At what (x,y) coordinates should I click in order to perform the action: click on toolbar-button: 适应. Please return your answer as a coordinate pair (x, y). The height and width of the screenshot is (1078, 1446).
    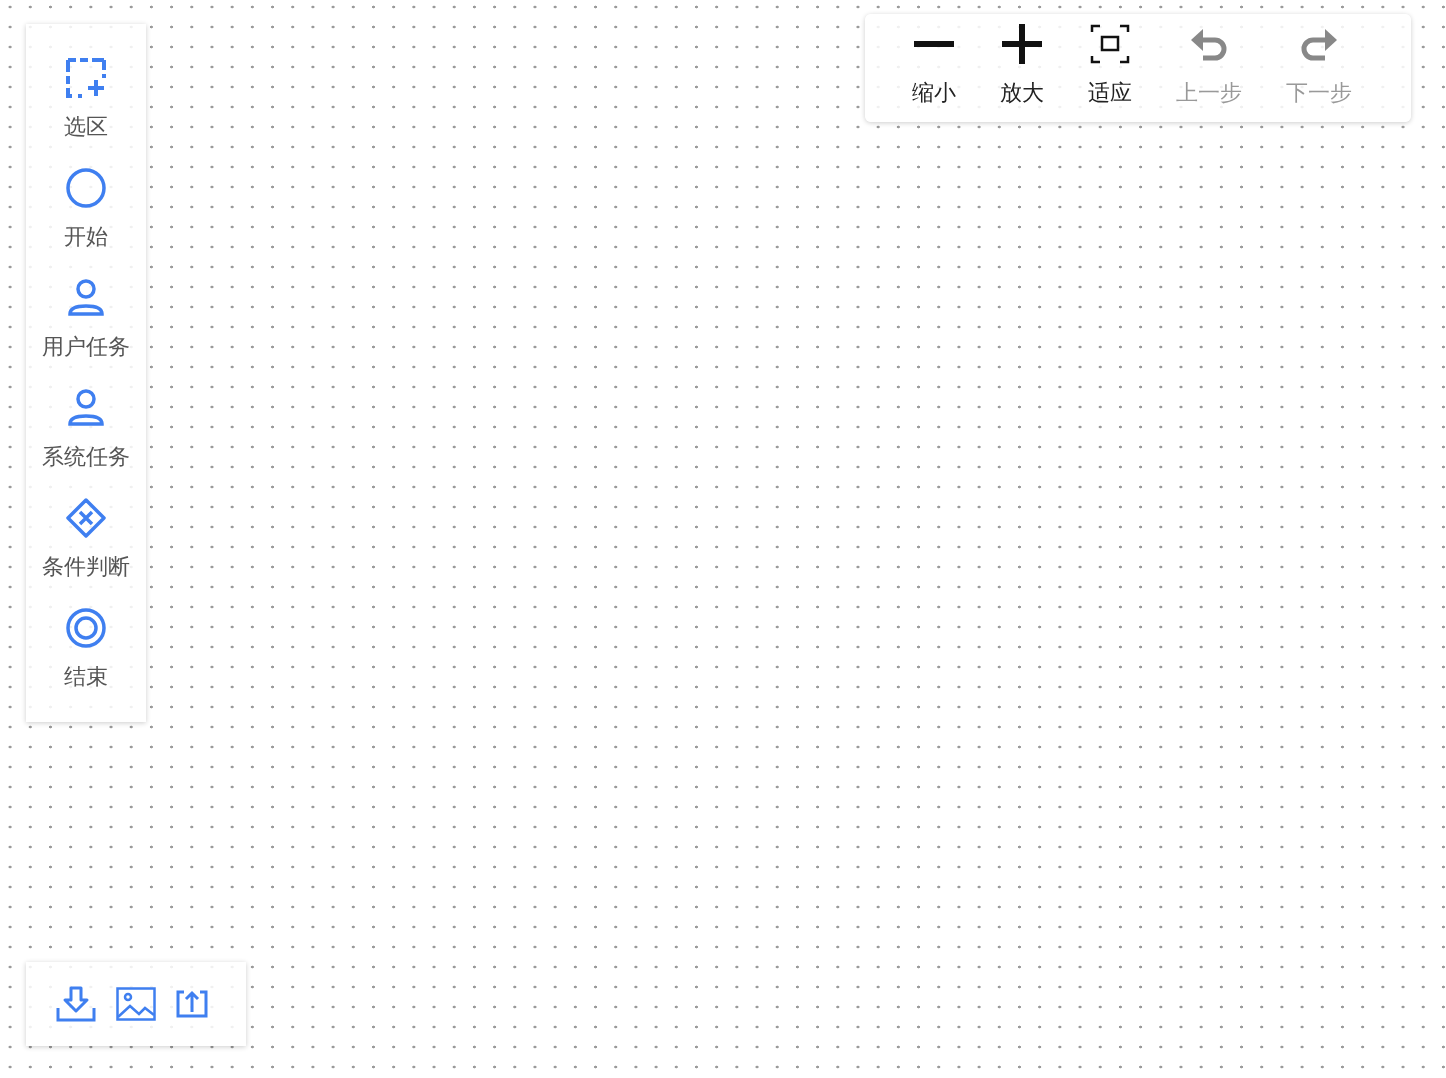
    Looking at the image, I should click on (1110, 65).